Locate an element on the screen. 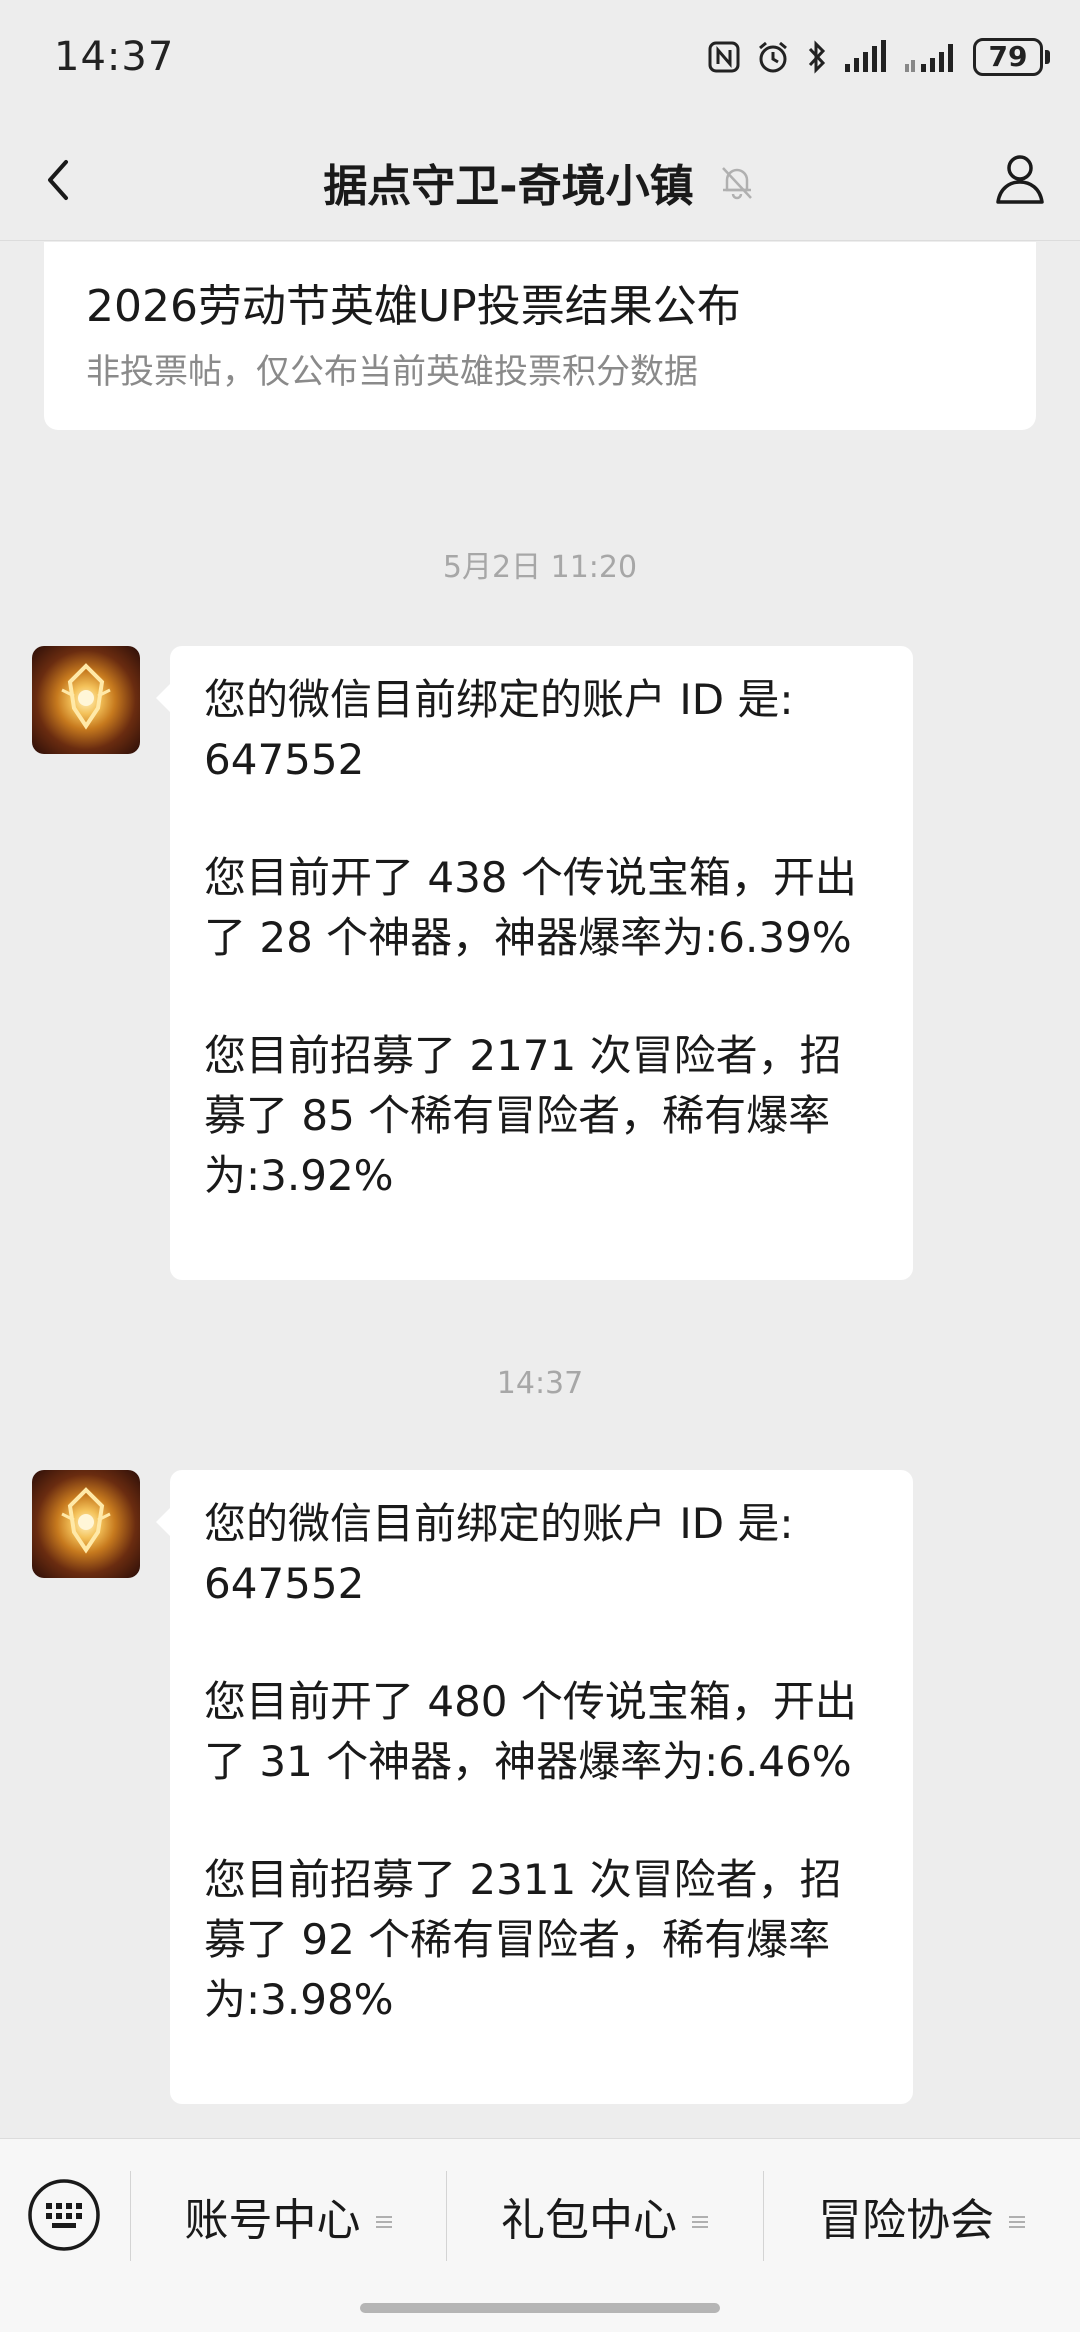 The height and width of the screenshot is (2332, 1080). mute-bell-icon is located at coordinates (737, 182).